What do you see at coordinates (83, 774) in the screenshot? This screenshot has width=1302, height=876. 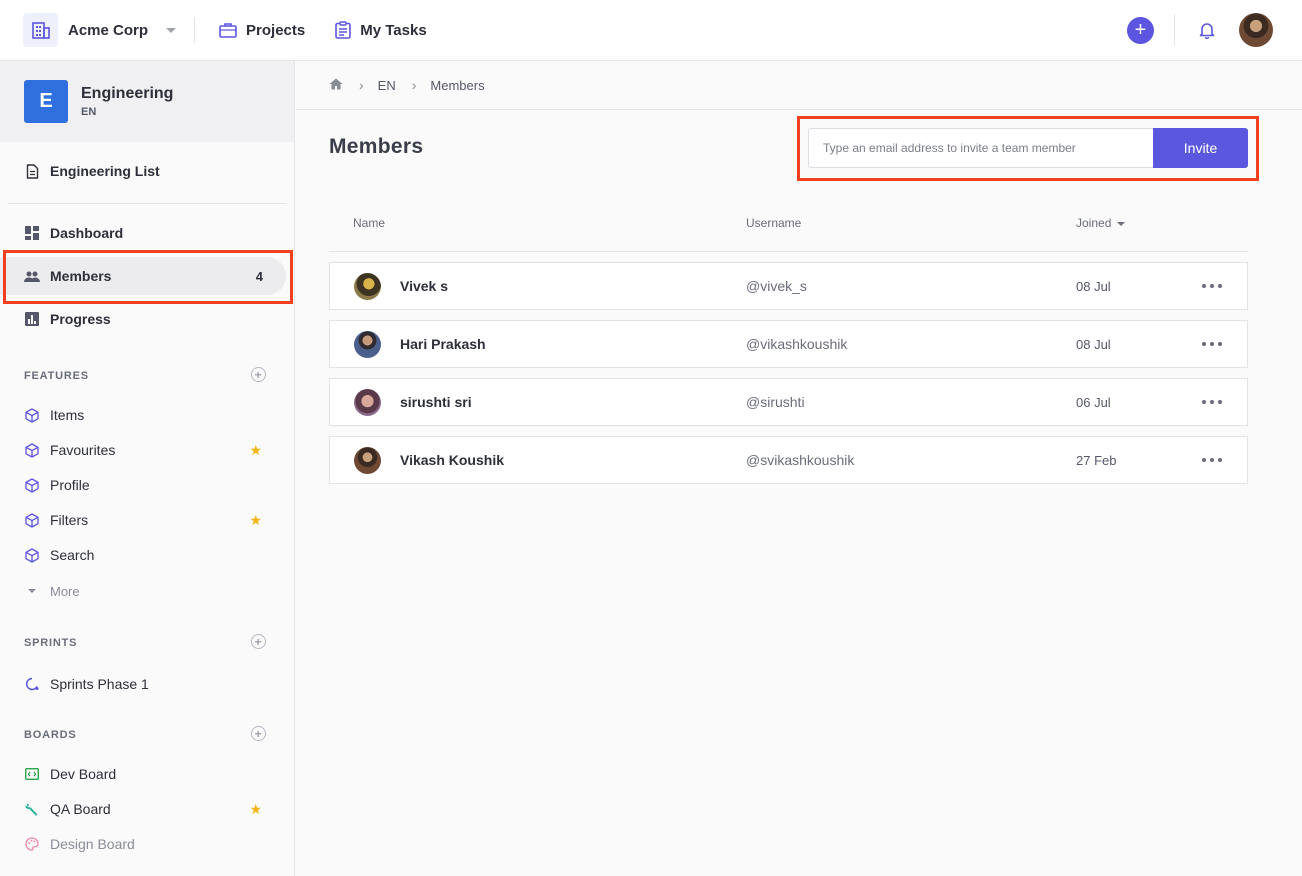 I see `sidebar-item-label: Dev Board` at bounding box center [83, 774].